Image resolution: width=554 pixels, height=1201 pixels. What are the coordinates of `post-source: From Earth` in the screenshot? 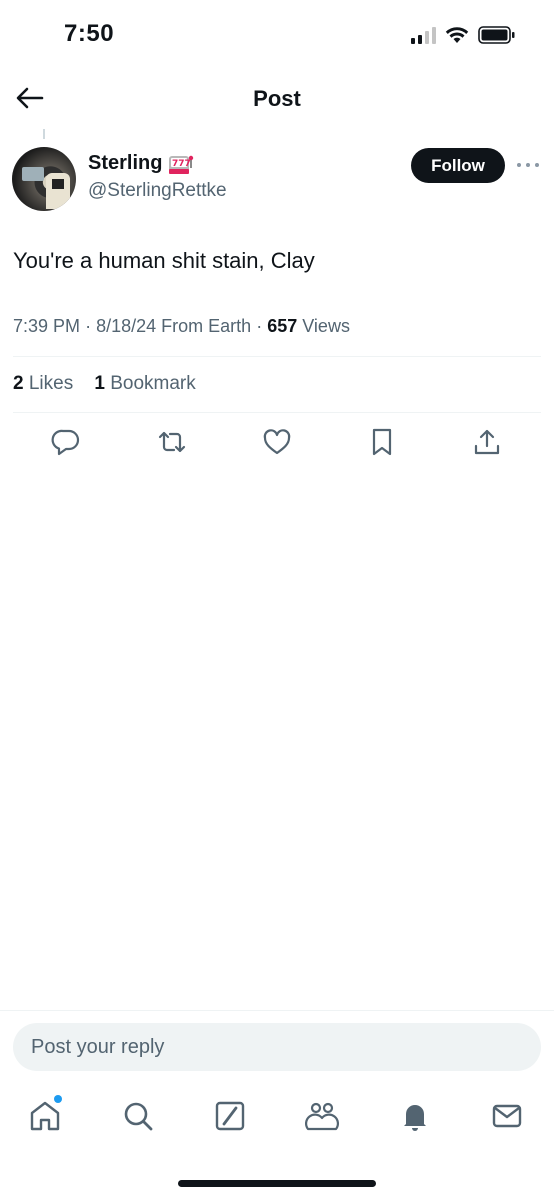 It's located at (206, 326).